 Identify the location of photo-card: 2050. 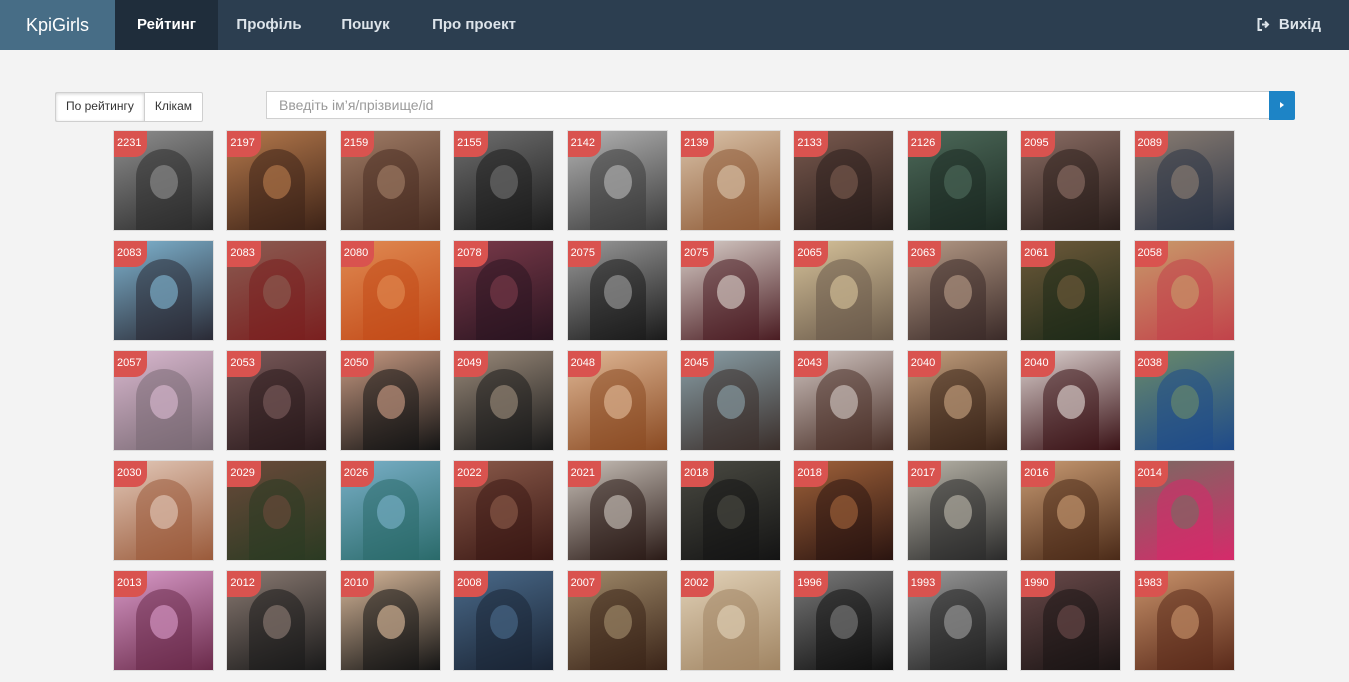
(390, 400).